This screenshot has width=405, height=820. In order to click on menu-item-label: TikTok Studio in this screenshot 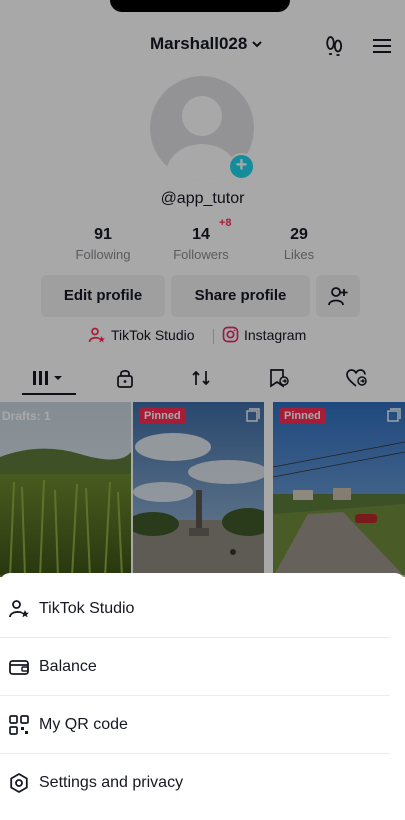, I will do `click(87, 608)`.